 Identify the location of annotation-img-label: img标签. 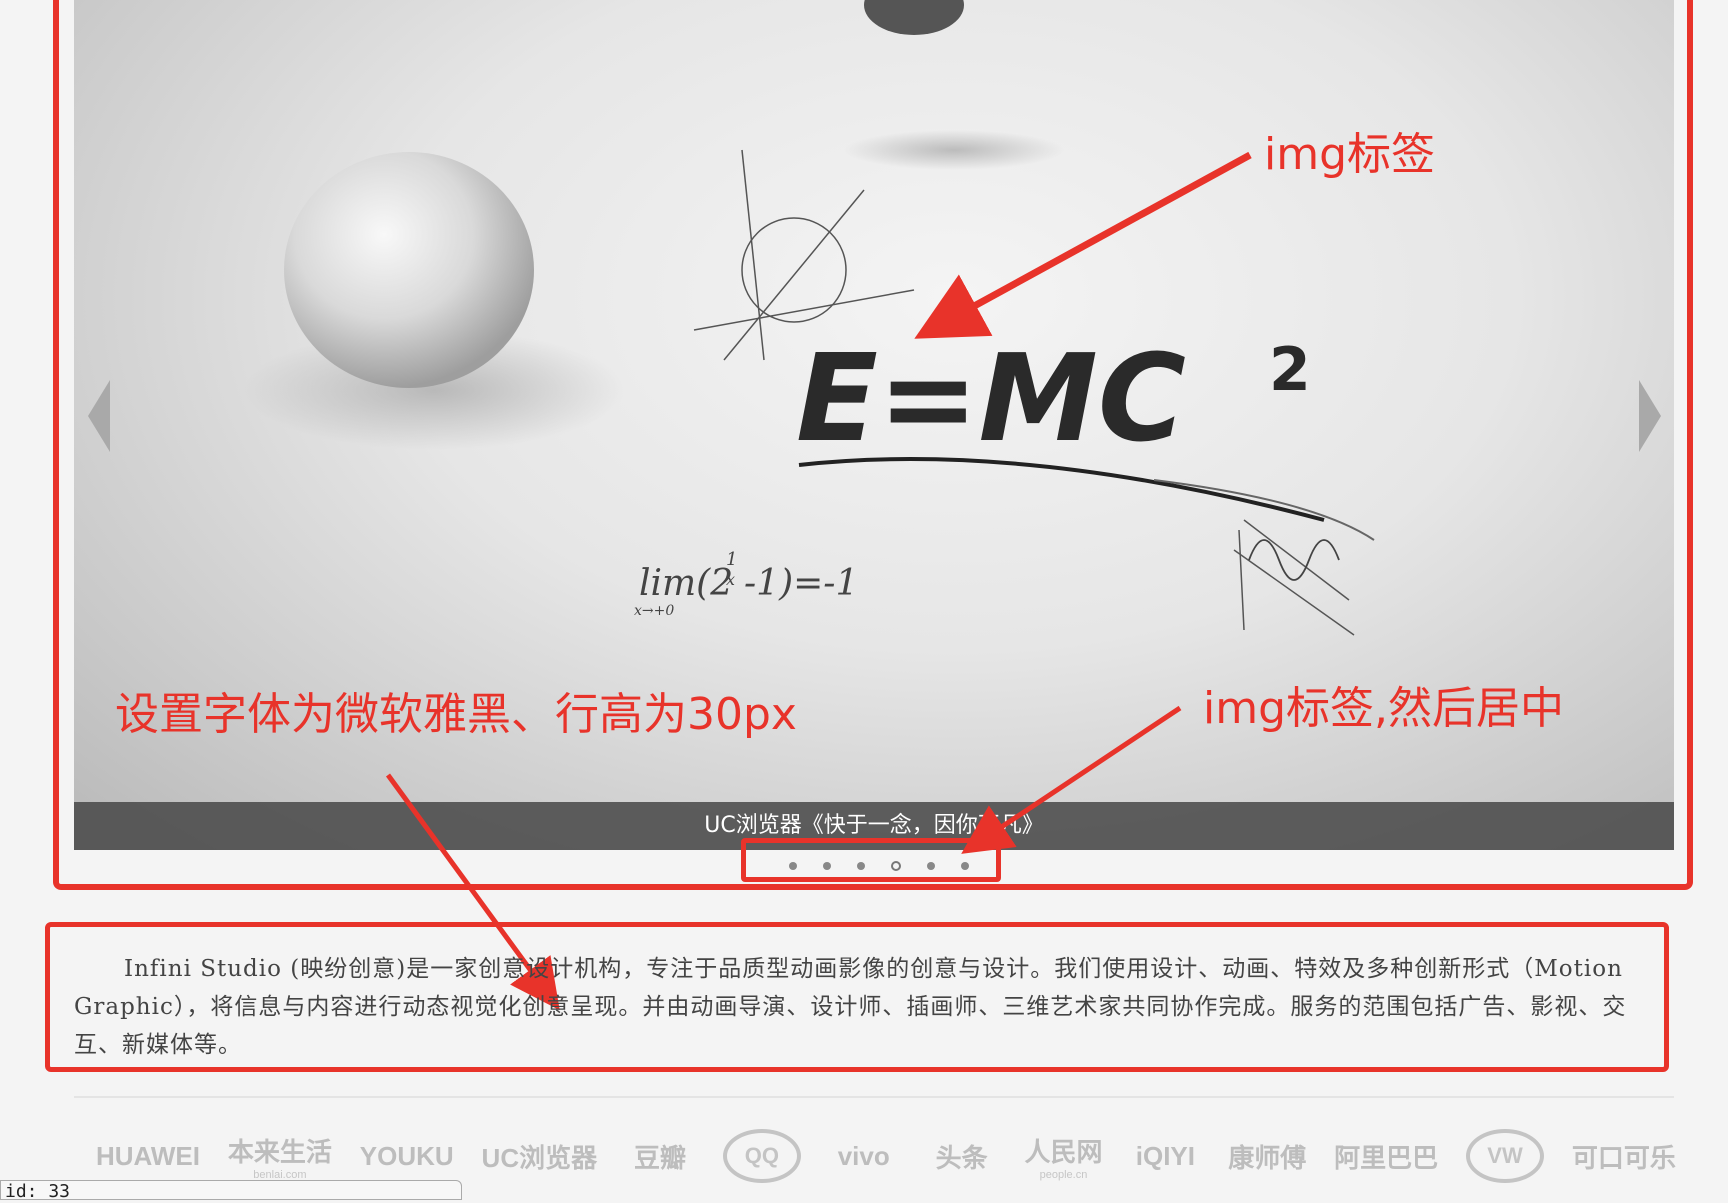
(1350, 154).